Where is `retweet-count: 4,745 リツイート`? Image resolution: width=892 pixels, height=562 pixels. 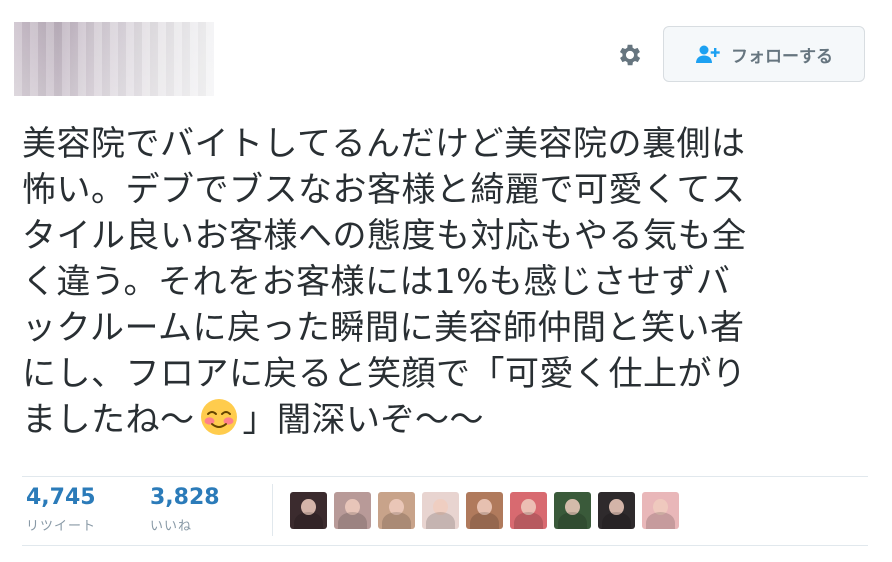 retweet-count: 4,745 リツイート is located at coordinates (61, 509).